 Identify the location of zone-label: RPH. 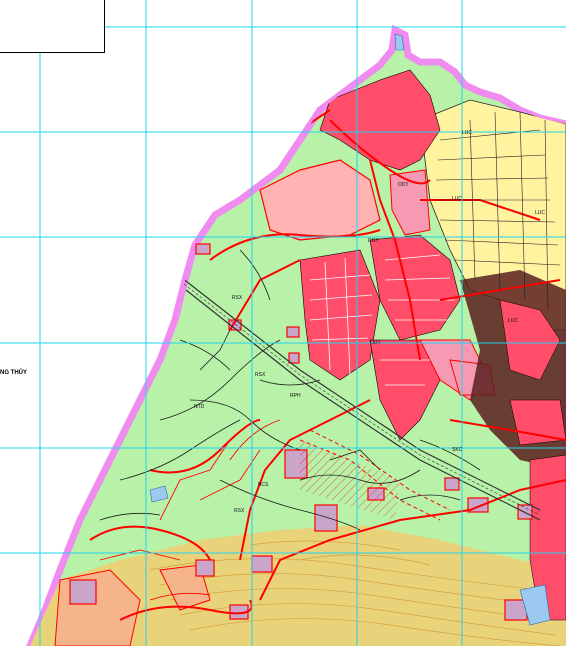
(295, 396).